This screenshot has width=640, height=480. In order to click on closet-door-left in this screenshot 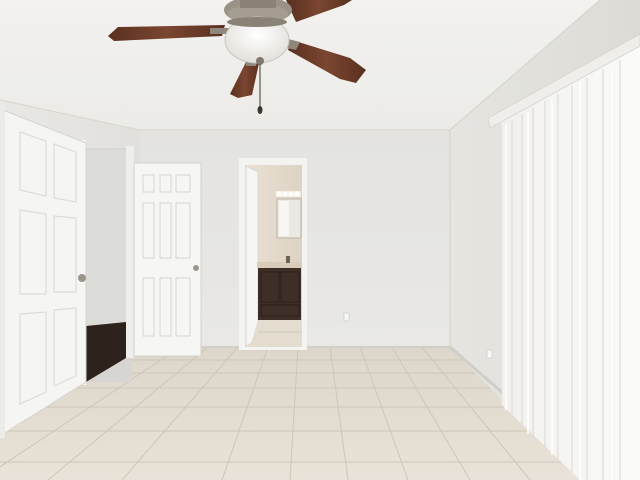, I will do `click(43, 271)`.